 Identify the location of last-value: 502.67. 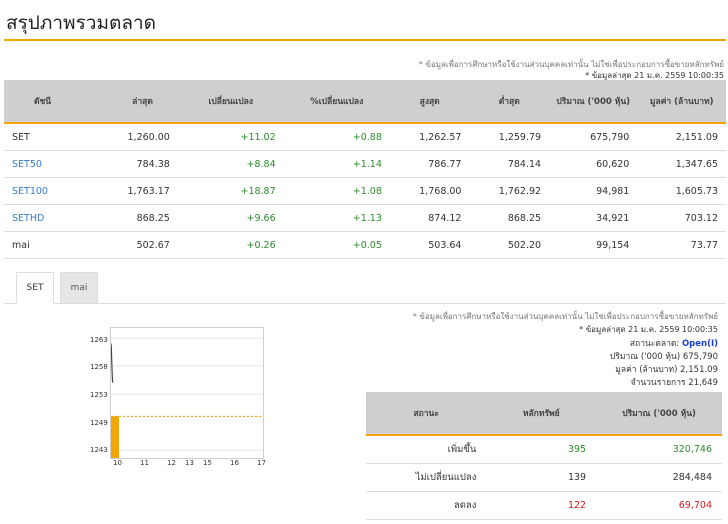
(142, 245).